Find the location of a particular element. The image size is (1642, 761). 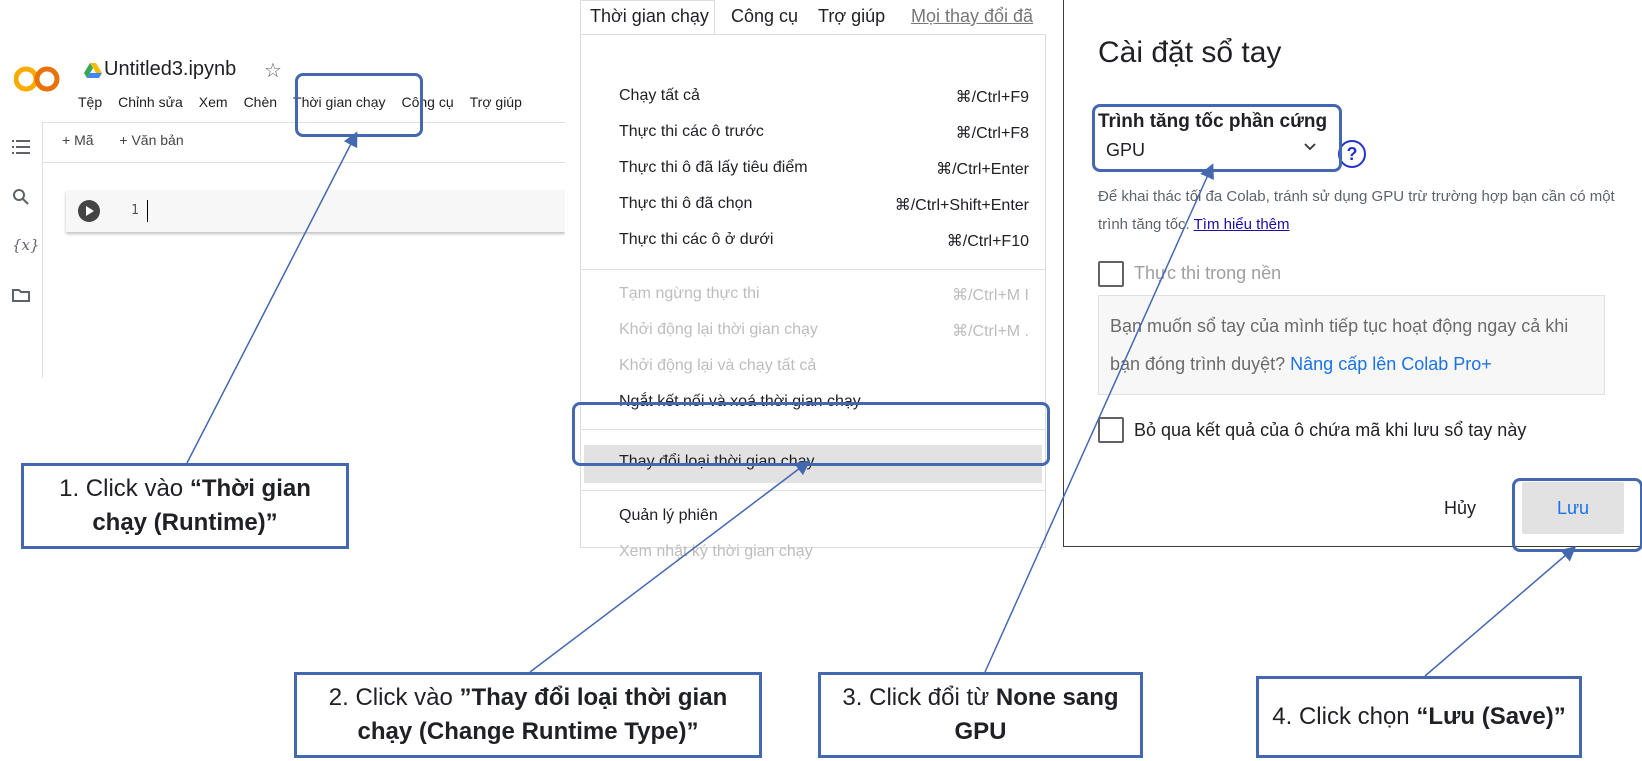

arrow-step2 is located at coordinates (670, 566).